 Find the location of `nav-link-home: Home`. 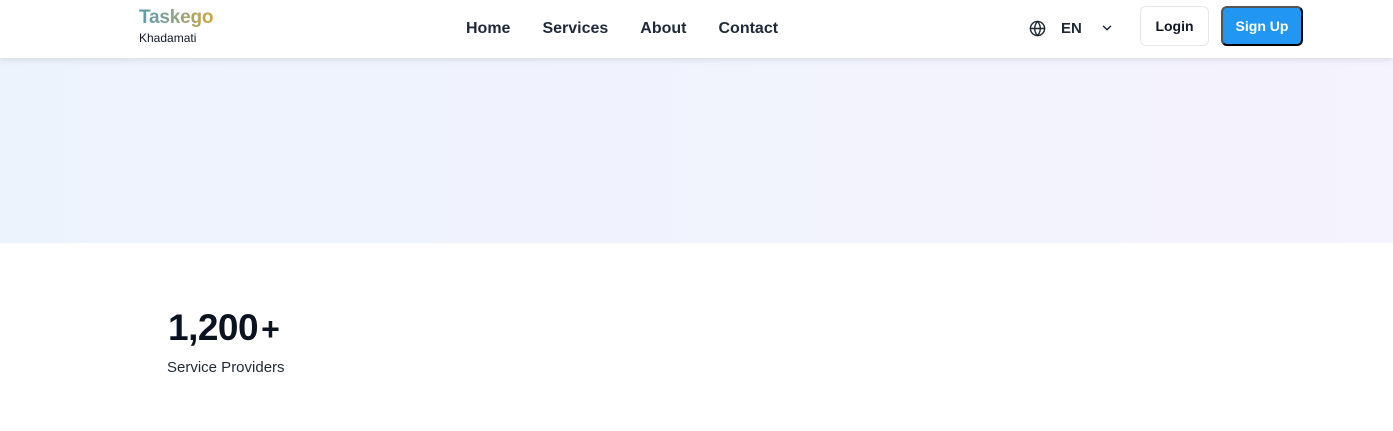

nav-link-home: Home is located at coordinates (488, 29).